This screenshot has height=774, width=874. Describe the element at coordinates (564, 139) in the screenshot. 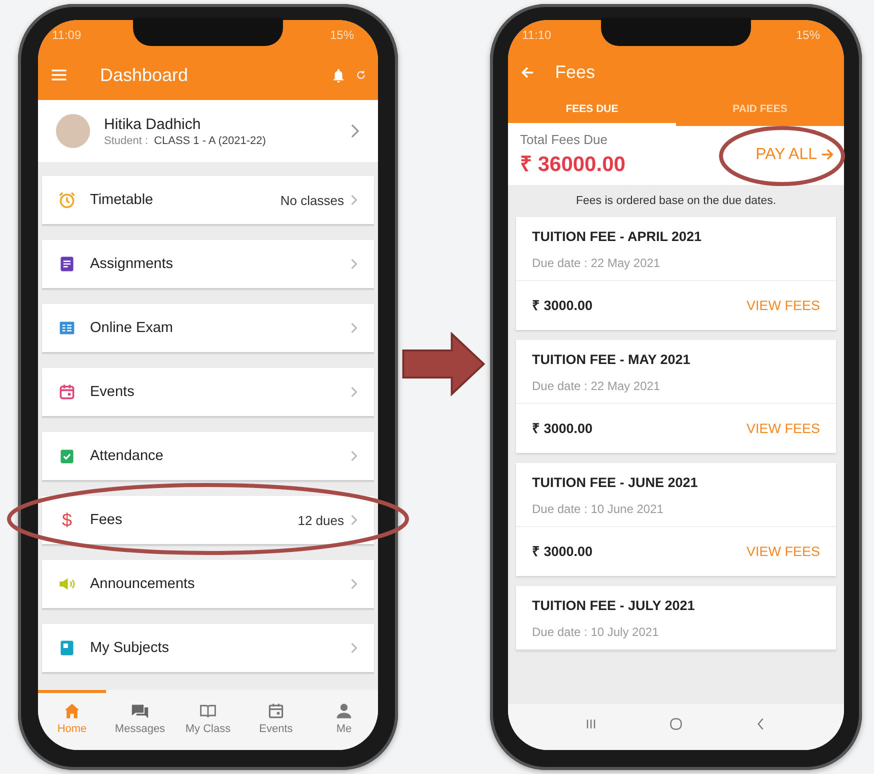

I see `total-label: Total Fees Due` at that location.